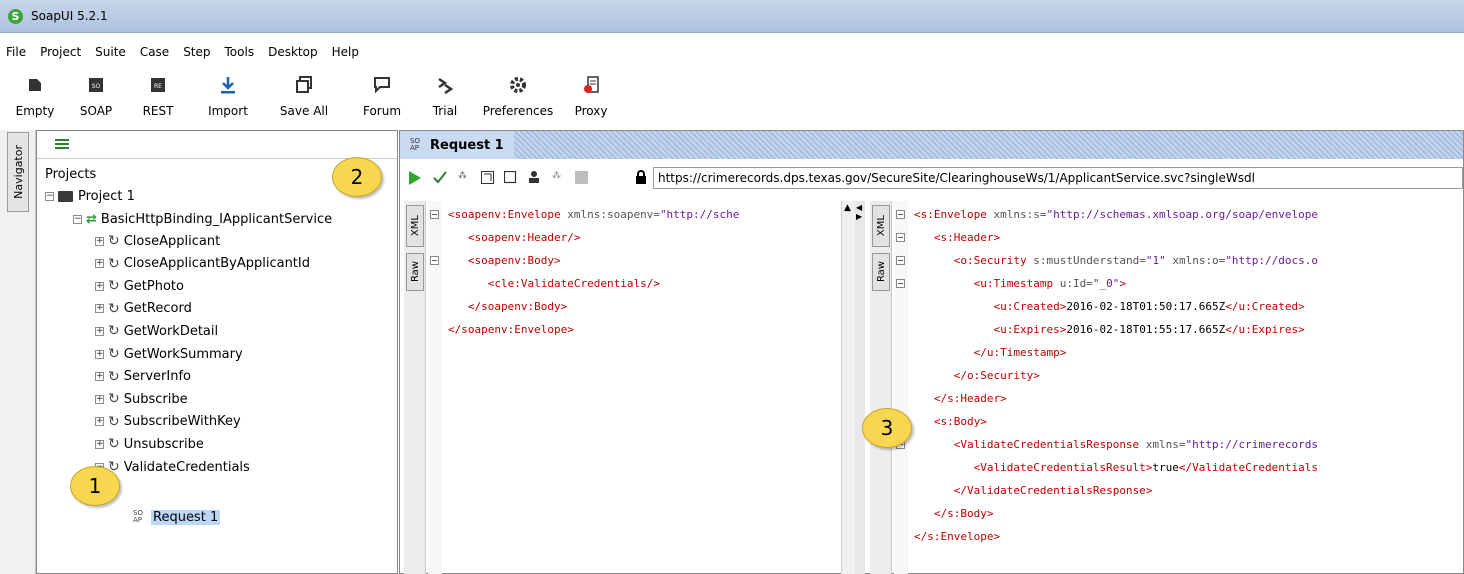 This screenshot has height=574, width=1464. Describe the element at coordinates (149, 444) in the screenshot. I see `tree-operation: + ↻ Unsubscribe` at that location.